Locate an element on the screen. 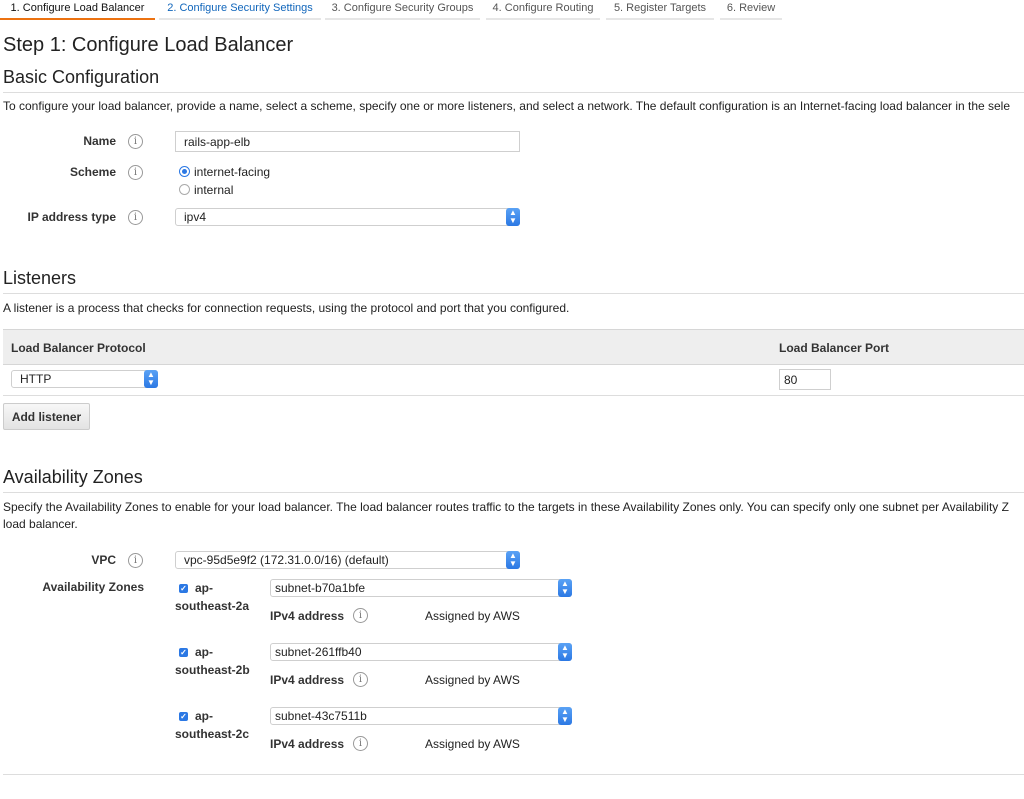  subnet-select: subnet-b70a1bfe ▲ ▼ is located at coordinates (421, 588).